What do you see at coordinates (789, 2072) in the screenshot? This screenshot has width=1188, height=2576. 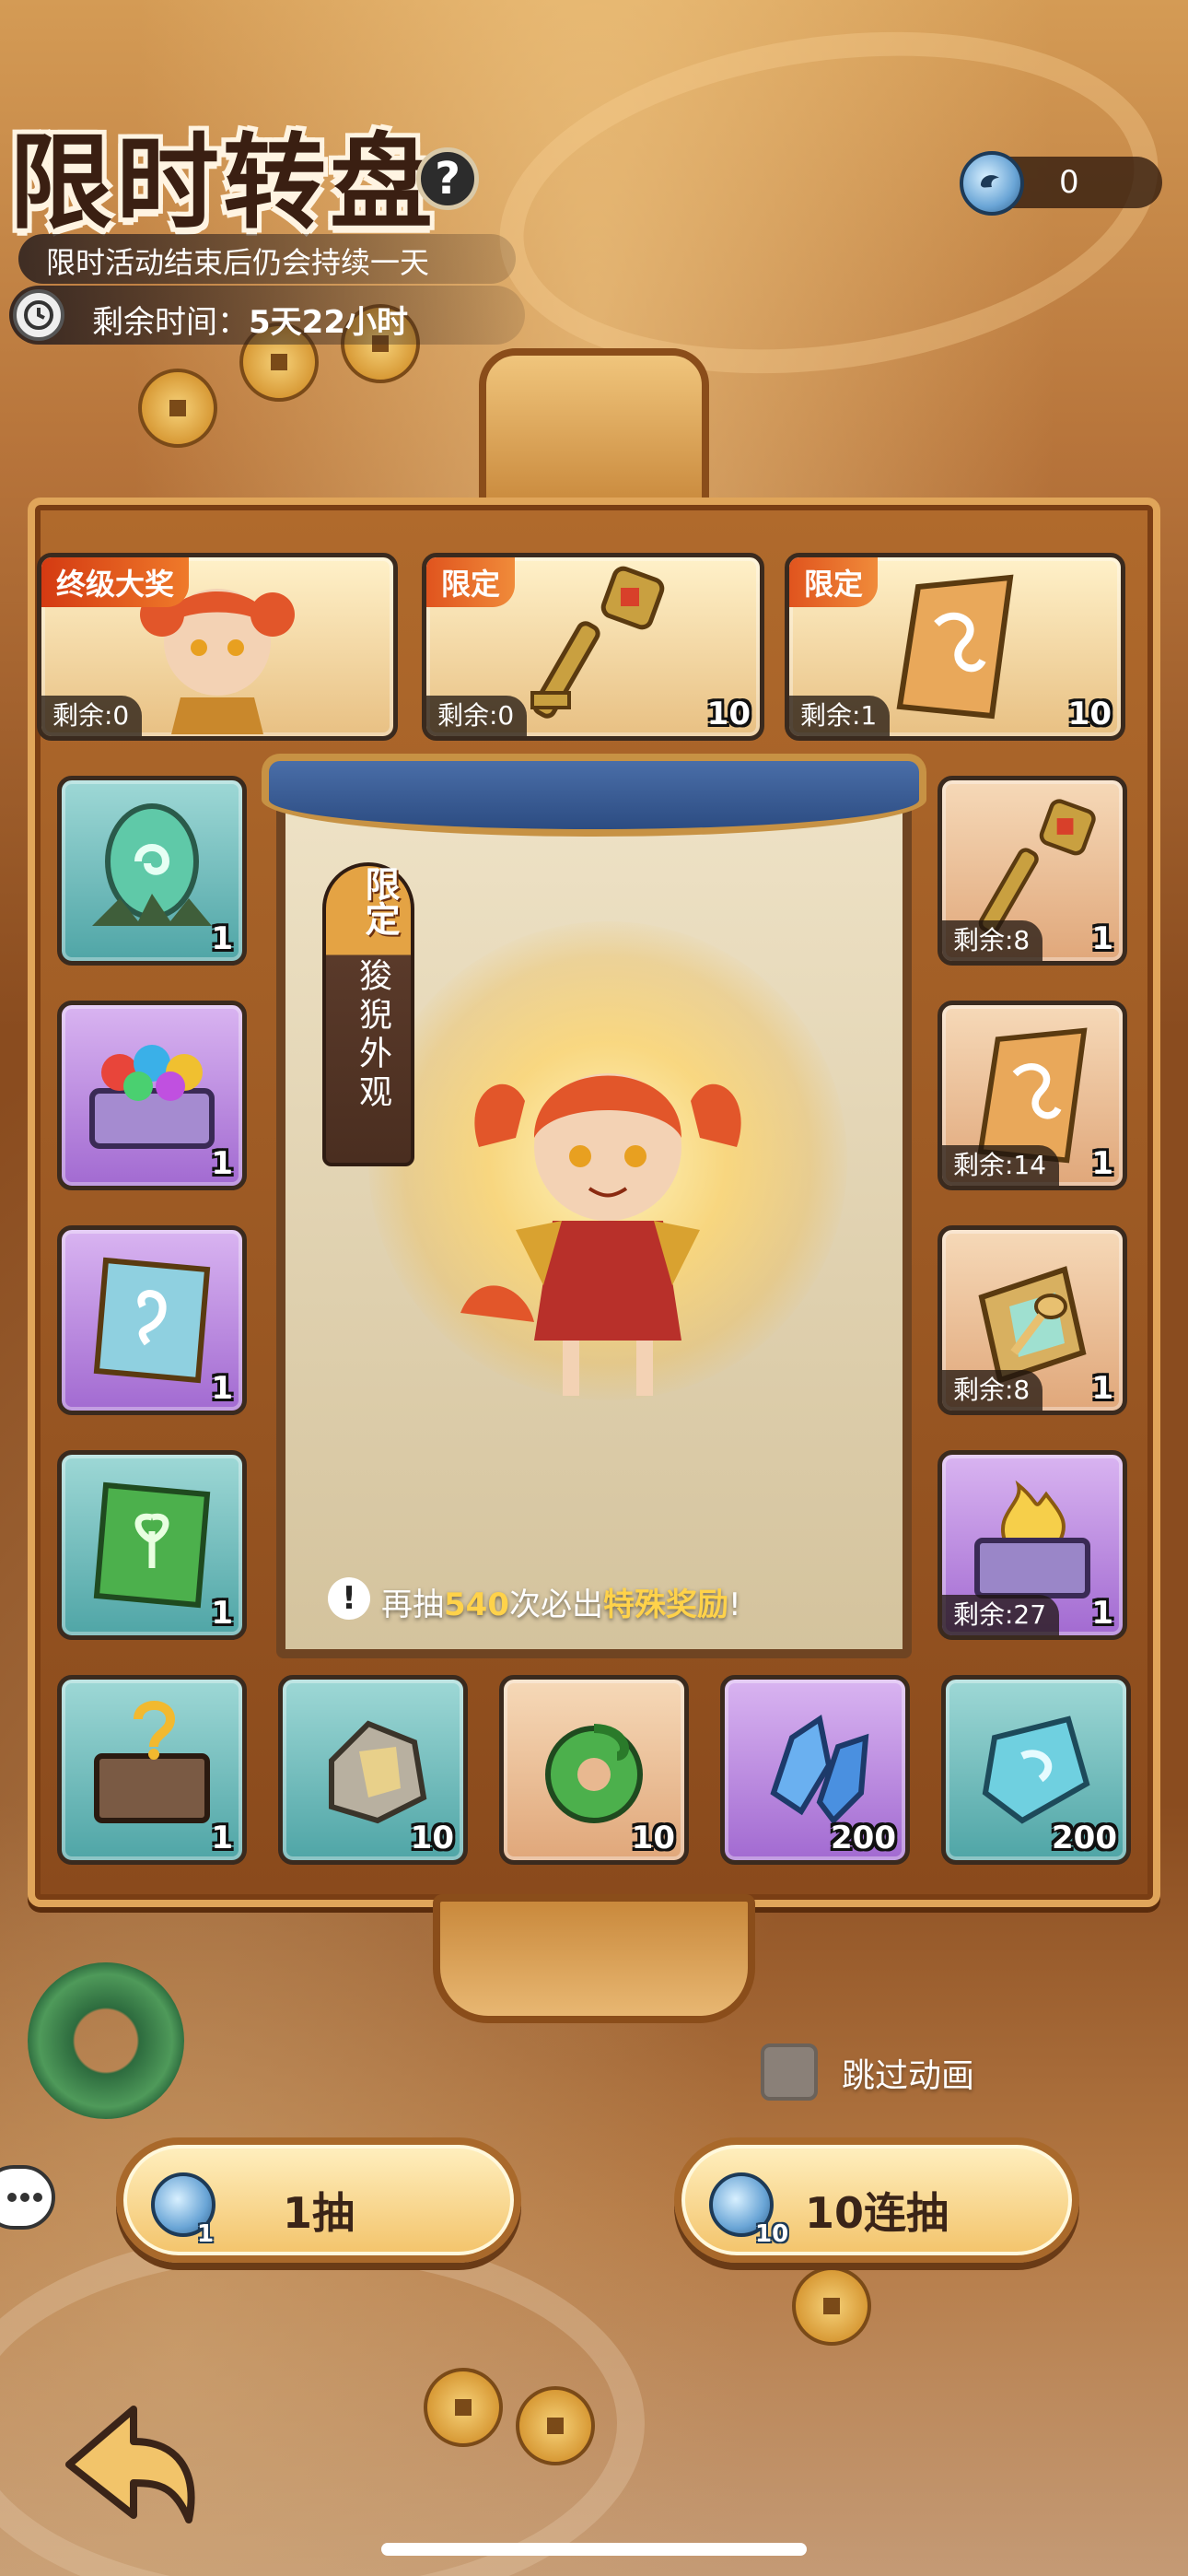 I see `skip-animation-checkbox` at bounding box center [789, 2072].